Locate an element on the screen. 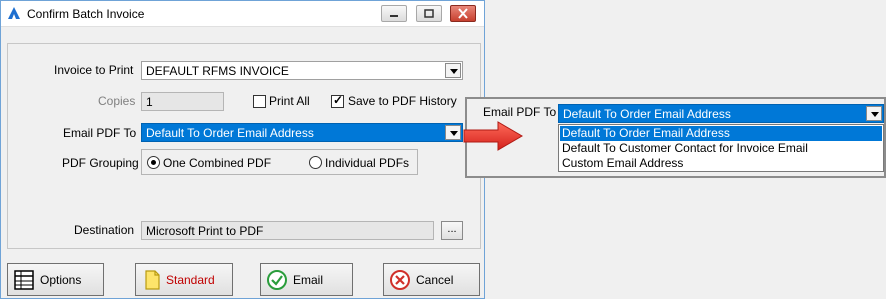 The height and width of the screenshot is (299, 886). email-pdf-select: Default To Order Email Address is located at coordinates (302, 132).